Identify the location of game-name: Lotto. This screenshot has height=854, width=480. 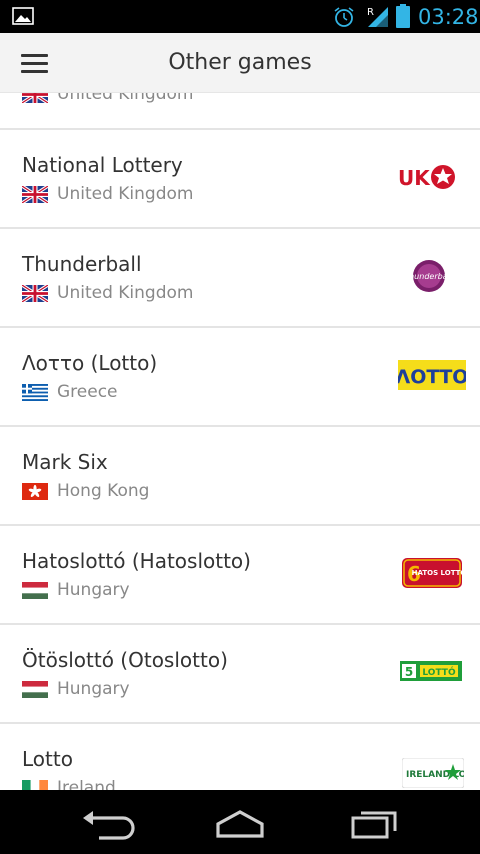
(47, 759).